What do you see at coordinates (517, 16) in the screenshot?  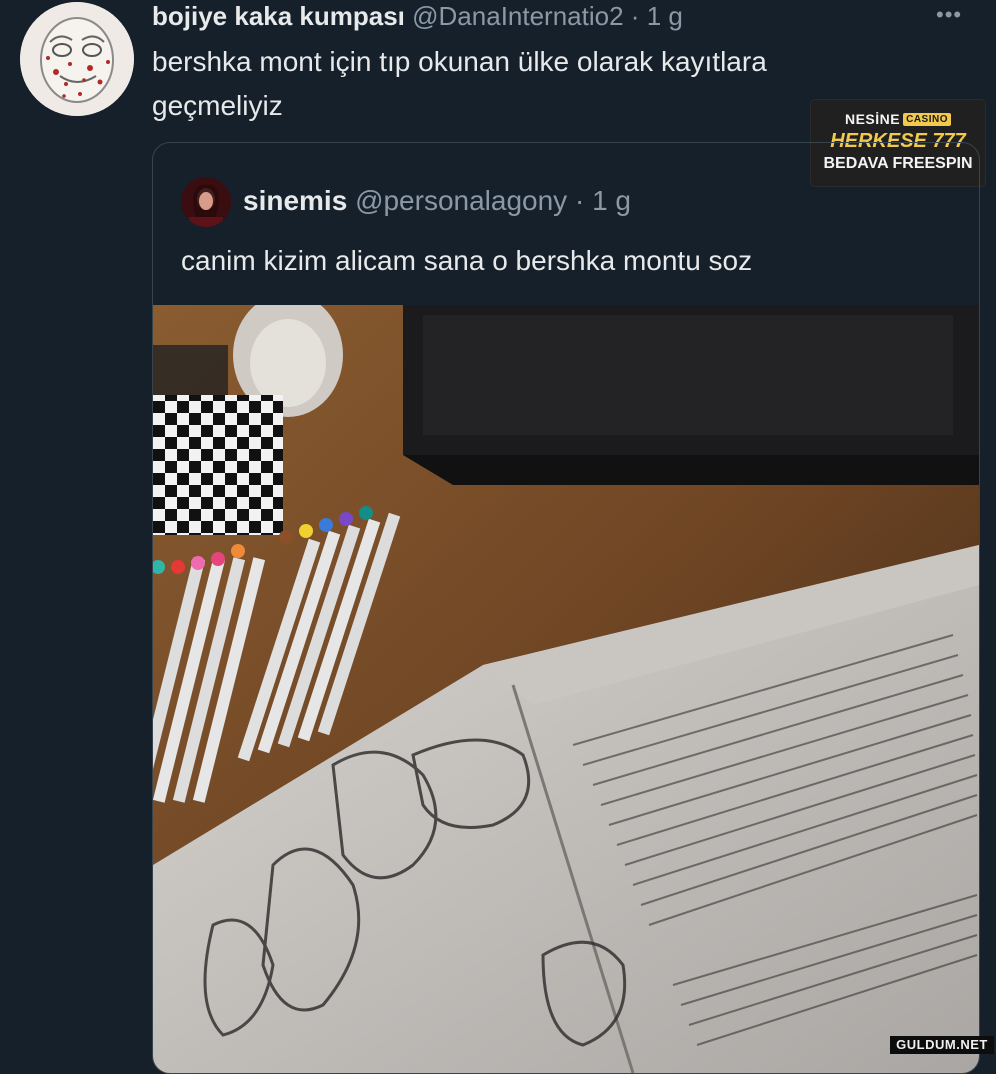 I see `author-handle: @DanaInternatio2` at bounding box center [517, 16].